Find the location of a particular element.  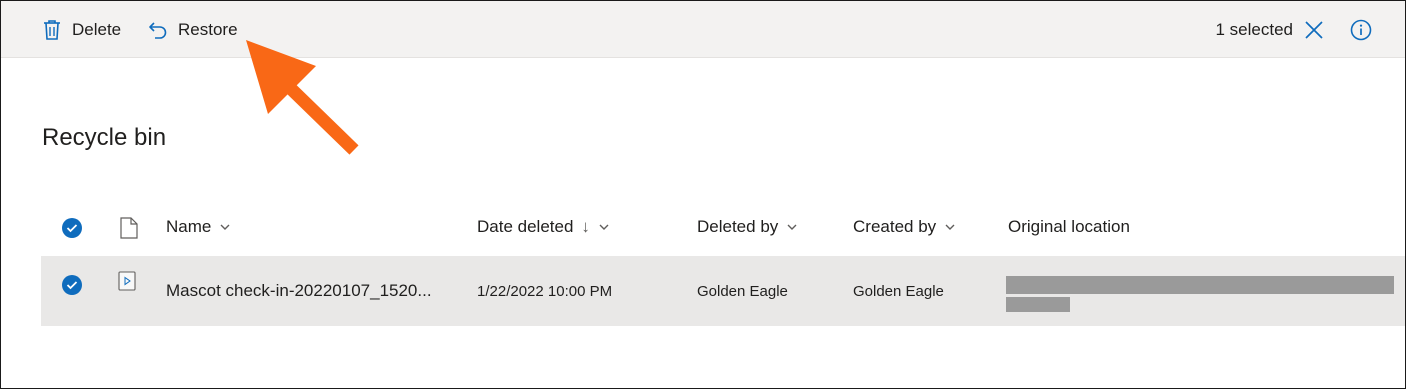

trash-icon is located at coordinates (52, 30).